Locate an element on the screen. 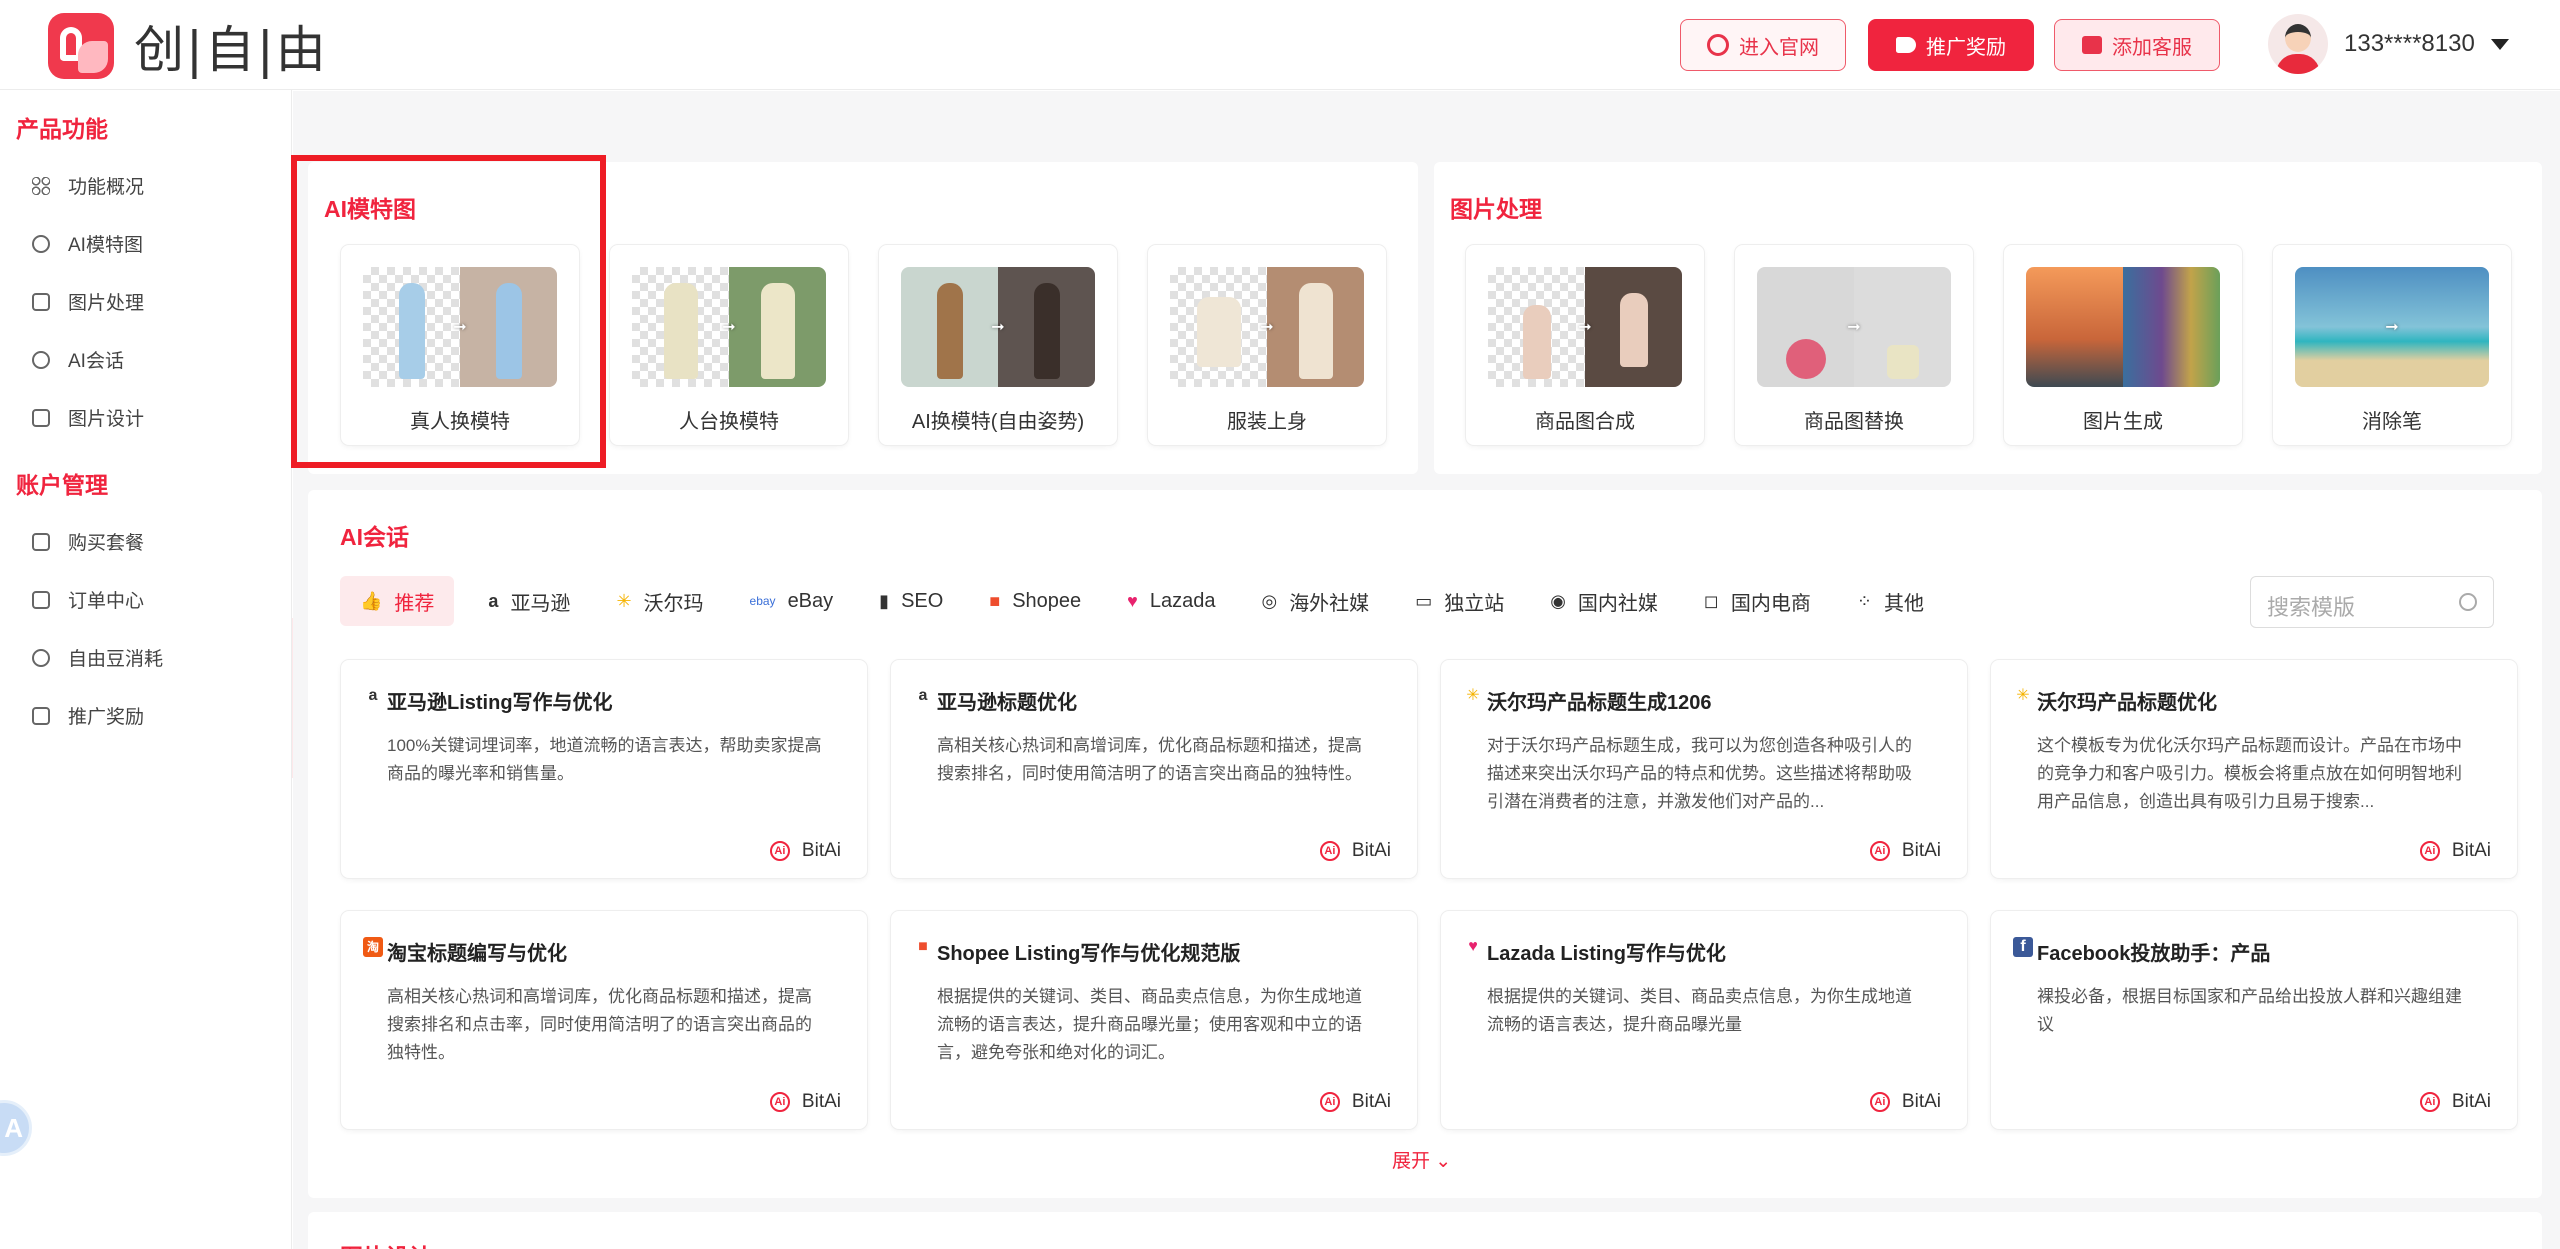  walmart-icon: ✳ is located at coordinates (624, 600).